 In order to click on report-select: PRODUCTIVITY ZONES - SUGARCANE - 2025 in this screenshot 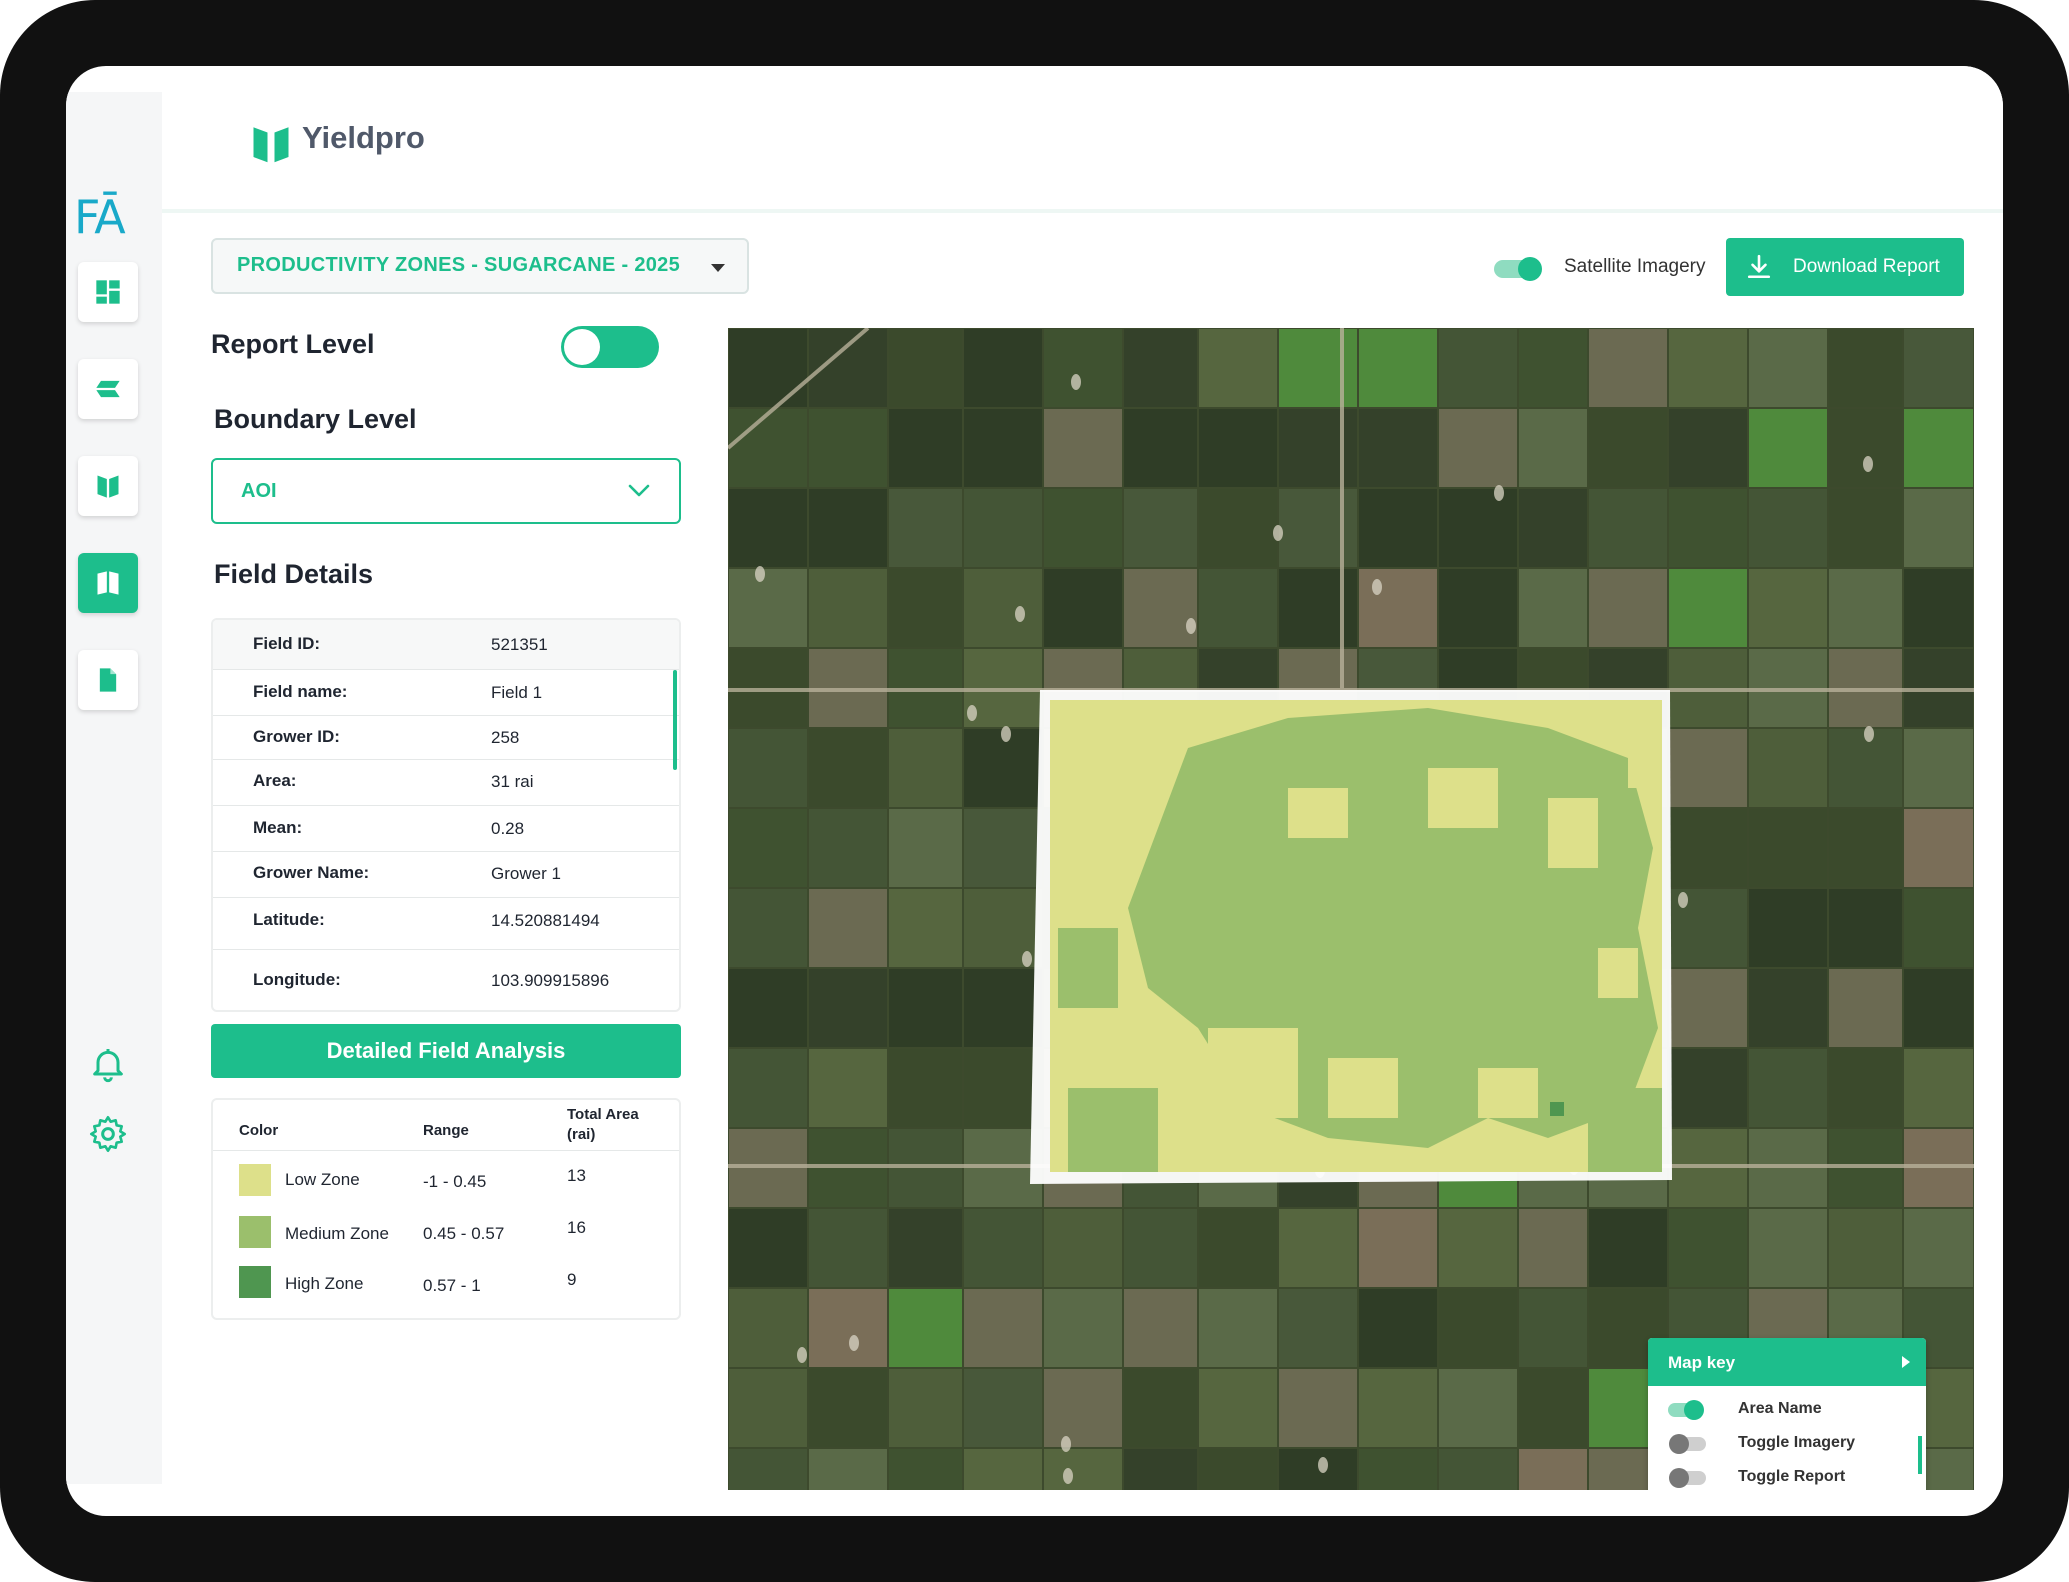, I will do `click(480, 266)`.